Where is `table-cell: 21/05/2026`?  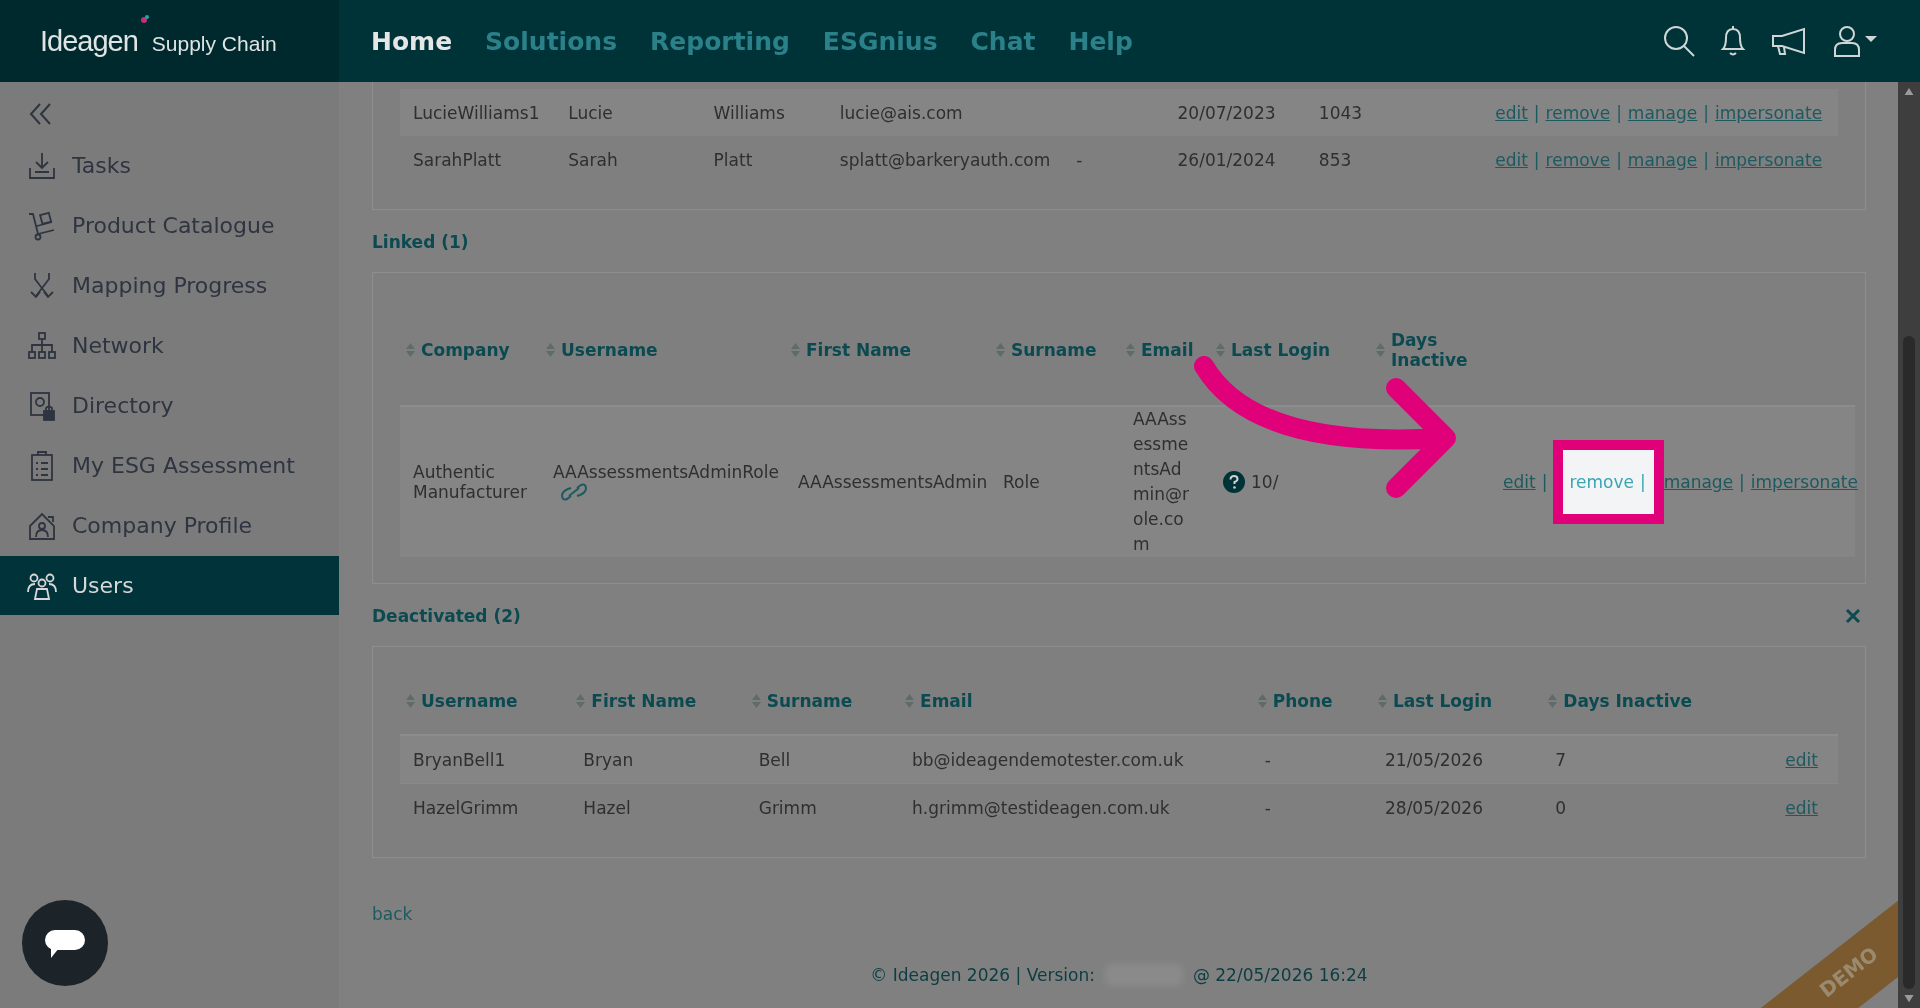 table-cell: 21/05/2026 is located at coordinates (1434, 759).